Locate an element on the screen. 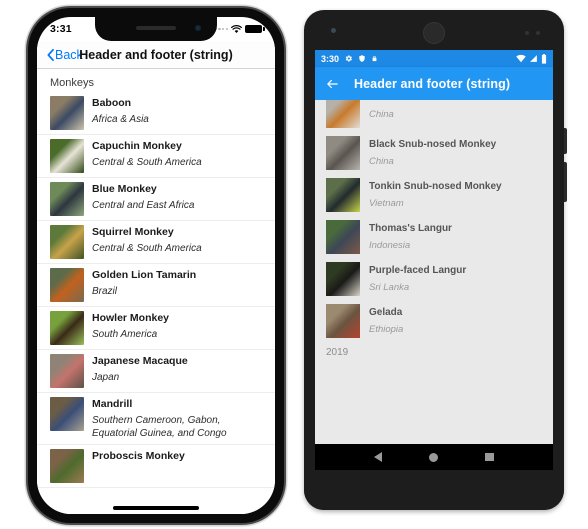 This screenshot has height=529, width=588. list-item: Thomas's Langur Indonesia is located at coordinates (434, 238).